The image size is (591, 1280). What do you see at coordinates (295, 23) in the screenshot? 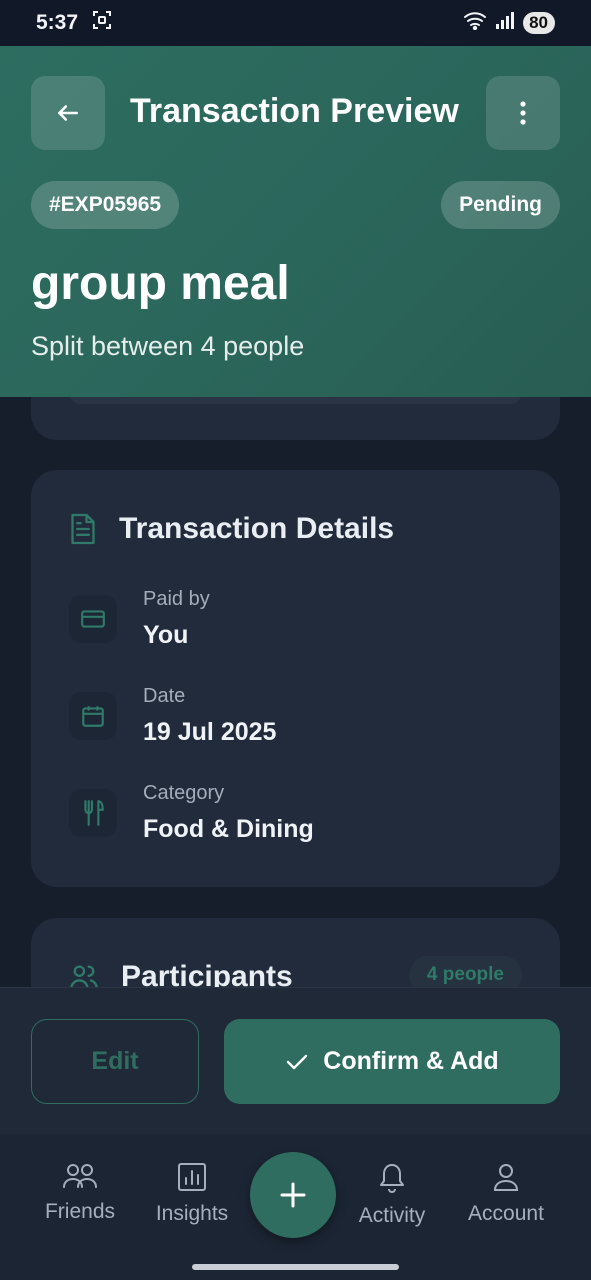
I see `status-bar: 5:37 80` at bounding box center [295, 23].